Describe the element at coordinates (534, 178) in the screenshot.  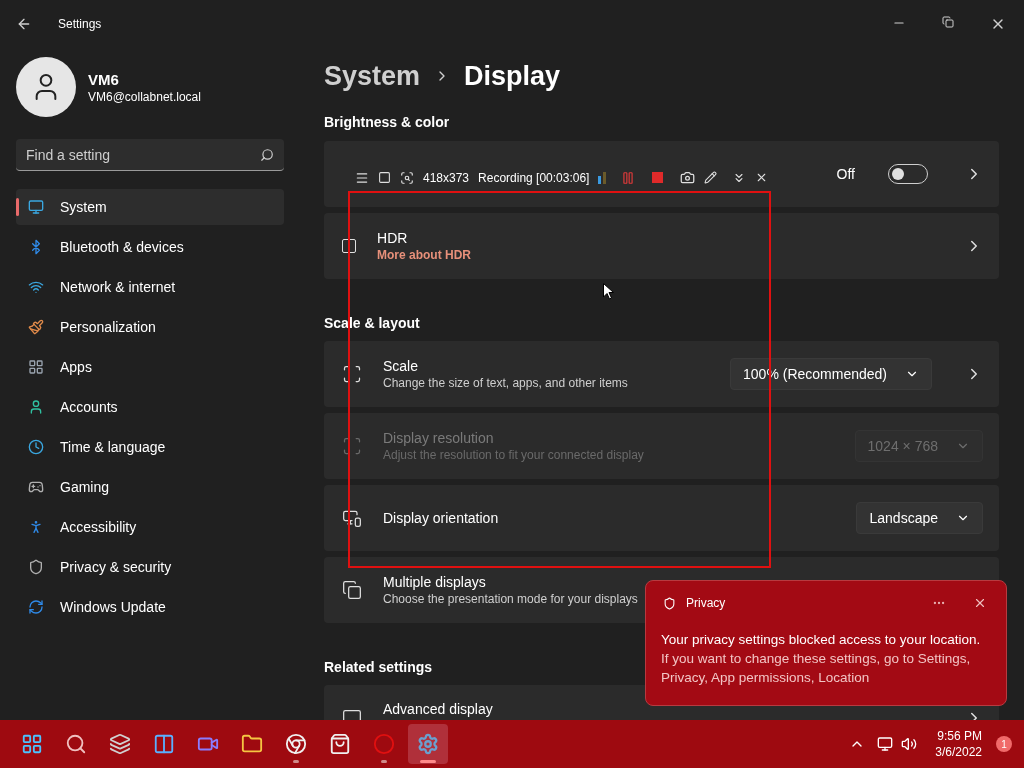
I see `recording-status: Recording [00:03:06]` at that location.